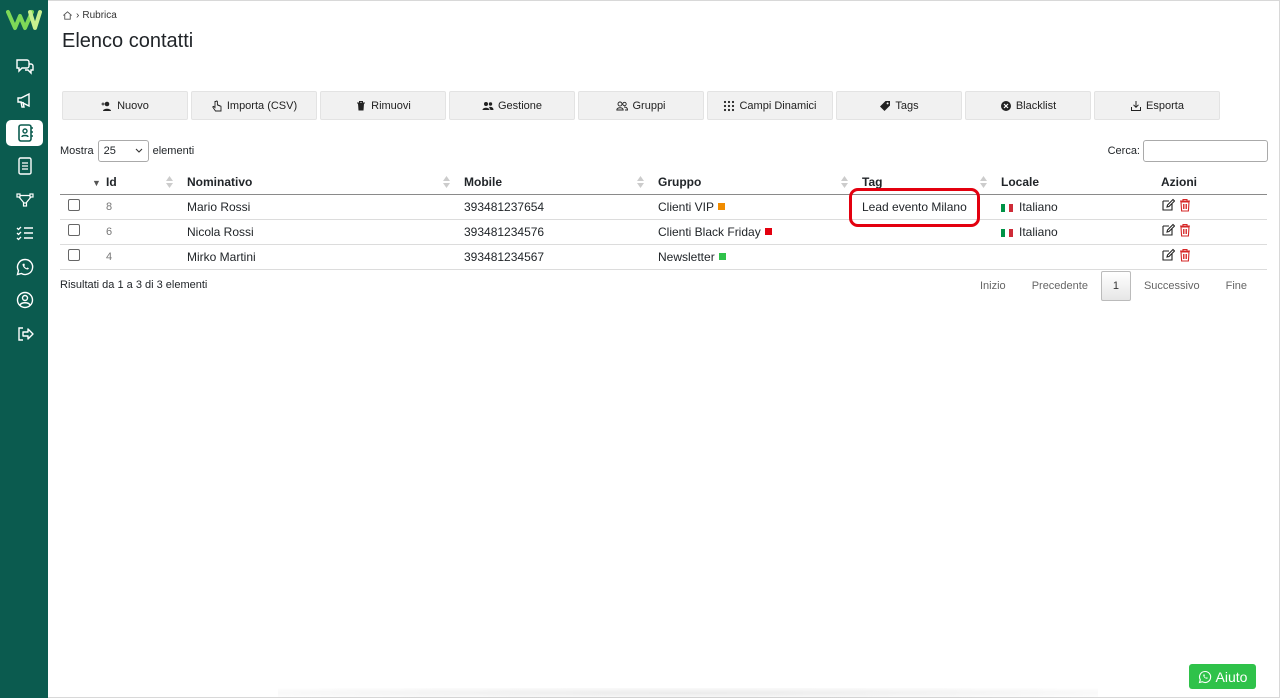 The height and width of the screenshot is (698, 1280). What do you see at coordinates (993, 286) in the screenshot?
I see `pagination-first: Inizio` at bounding box center [993, 286].